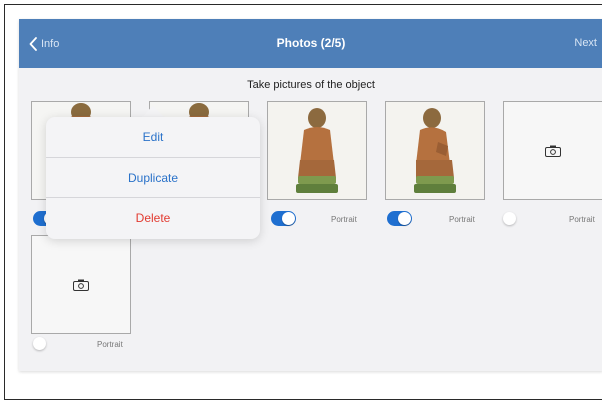 This screenshot has height=403, width=602. I want to click on page-title: Photos (2/5), so click(311, 43).